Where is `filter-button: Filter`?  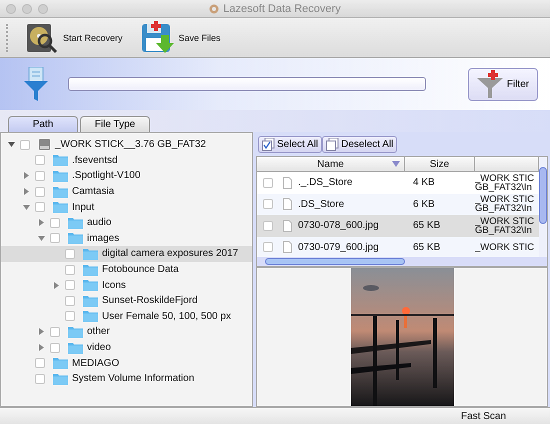 filter-button: Filter is located at coordinates (503, 84).